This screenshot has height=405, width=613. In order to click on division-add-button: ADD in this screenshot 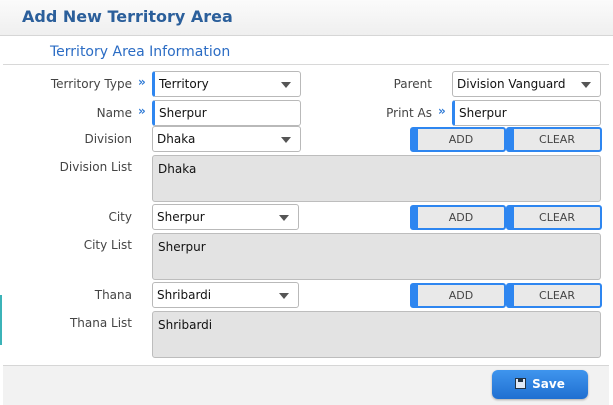, I will do `click(458, 139)`.